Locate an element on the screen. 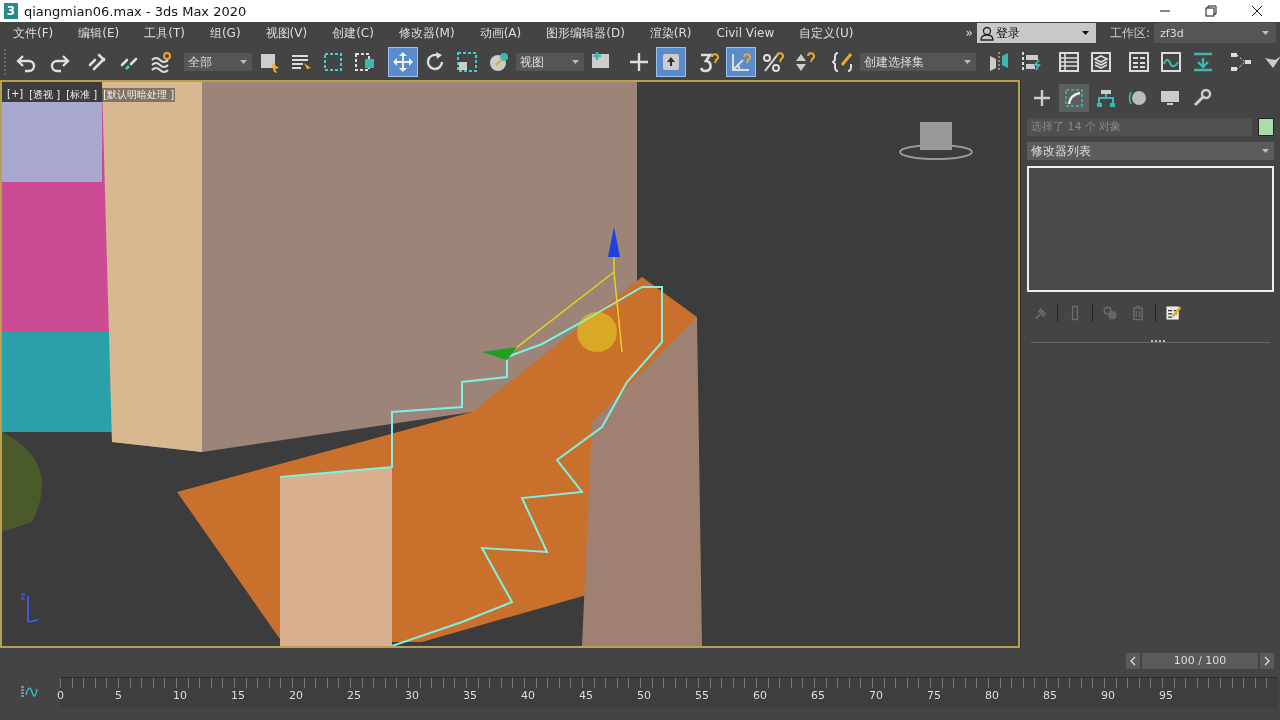  menu-item: 渲染(R) is located at coordinates (670, 33).